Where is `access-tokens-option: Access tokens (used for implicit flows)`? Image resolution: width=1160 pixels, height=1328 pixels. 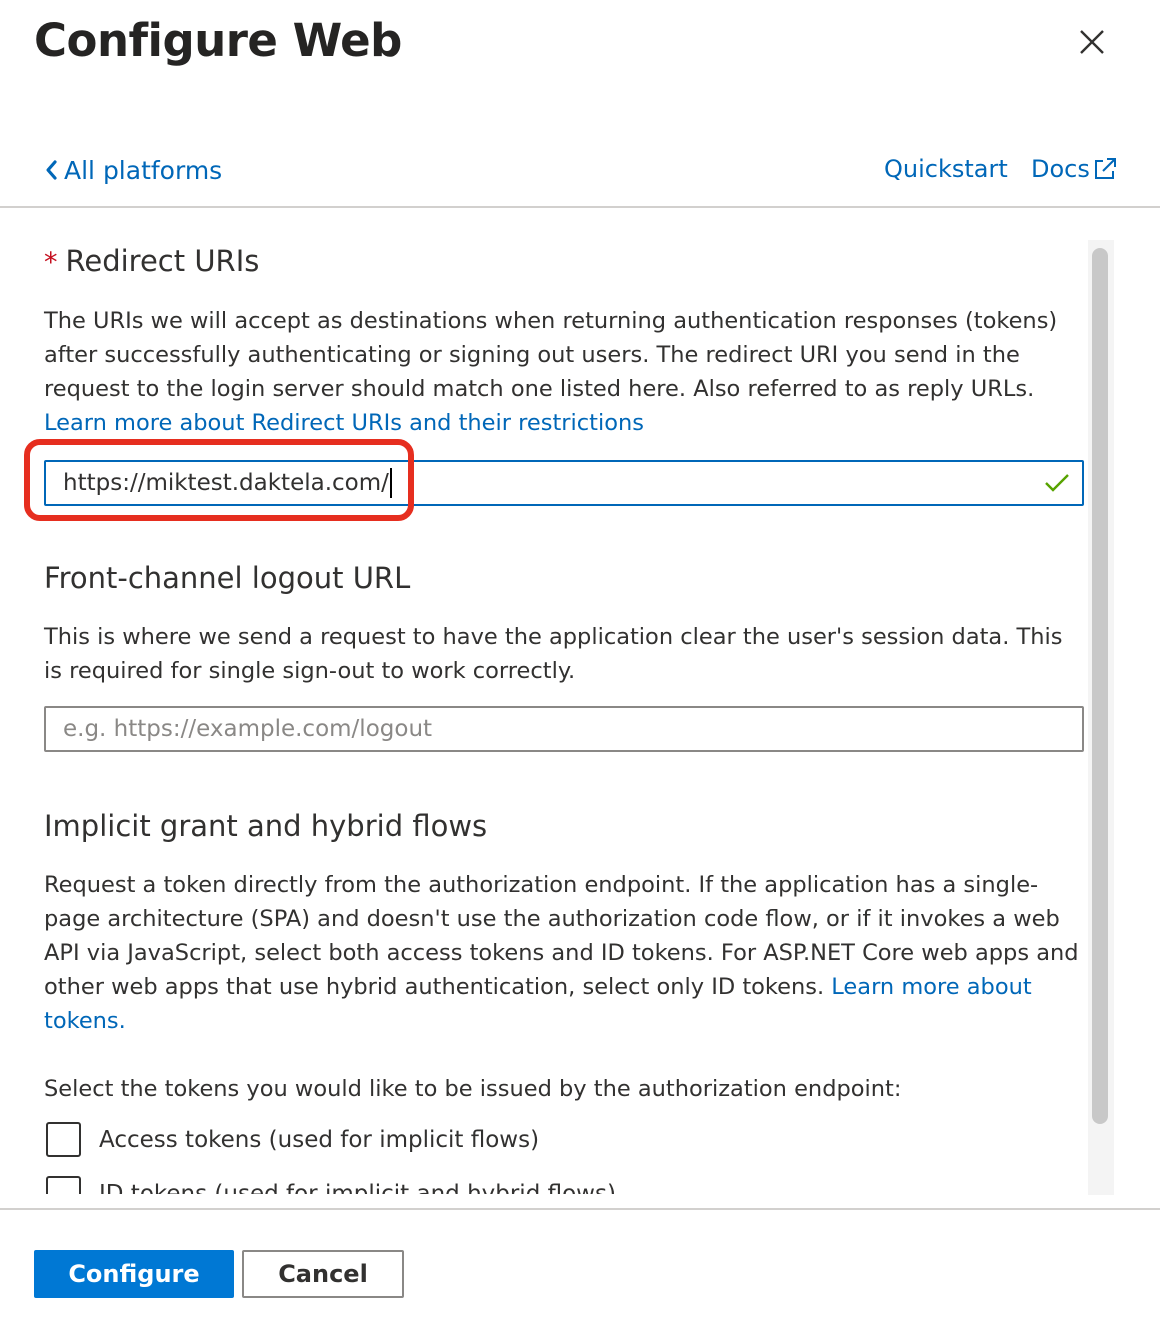
access-tokens-option: Access tokens (used for implicit flows) is located at coordinates (292, 1139).